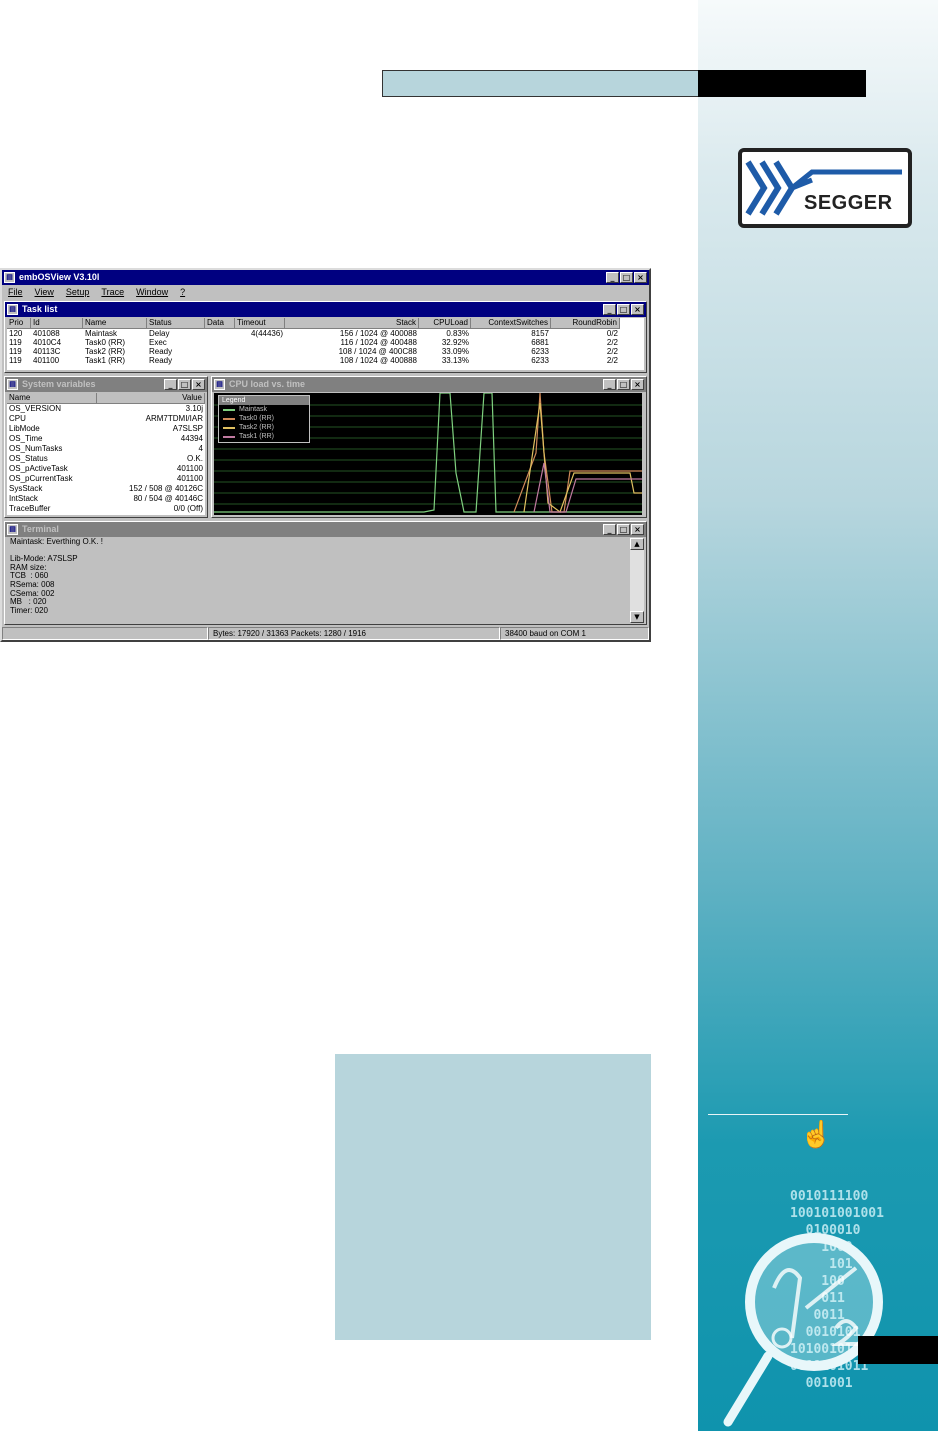 The height and width of the screenshot is (1431, 938). Describe the element at coordinates (898, 1350) in the screenshot. I see `page-tab` at that location.